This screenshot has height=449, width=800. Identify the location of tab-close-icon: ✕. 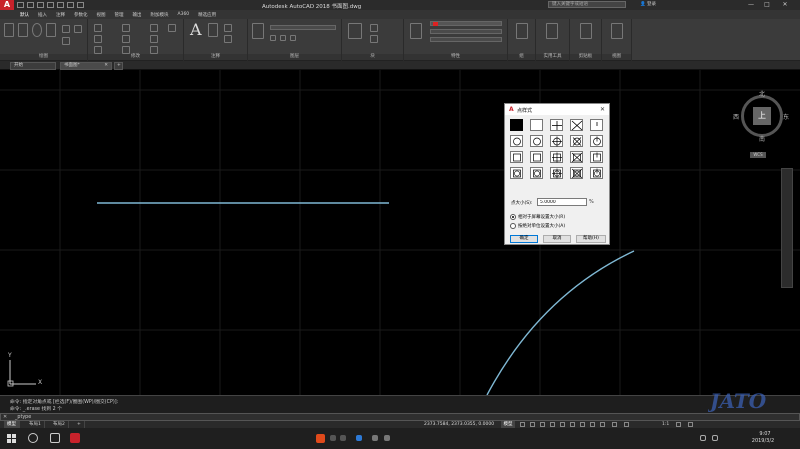
(106, 66).